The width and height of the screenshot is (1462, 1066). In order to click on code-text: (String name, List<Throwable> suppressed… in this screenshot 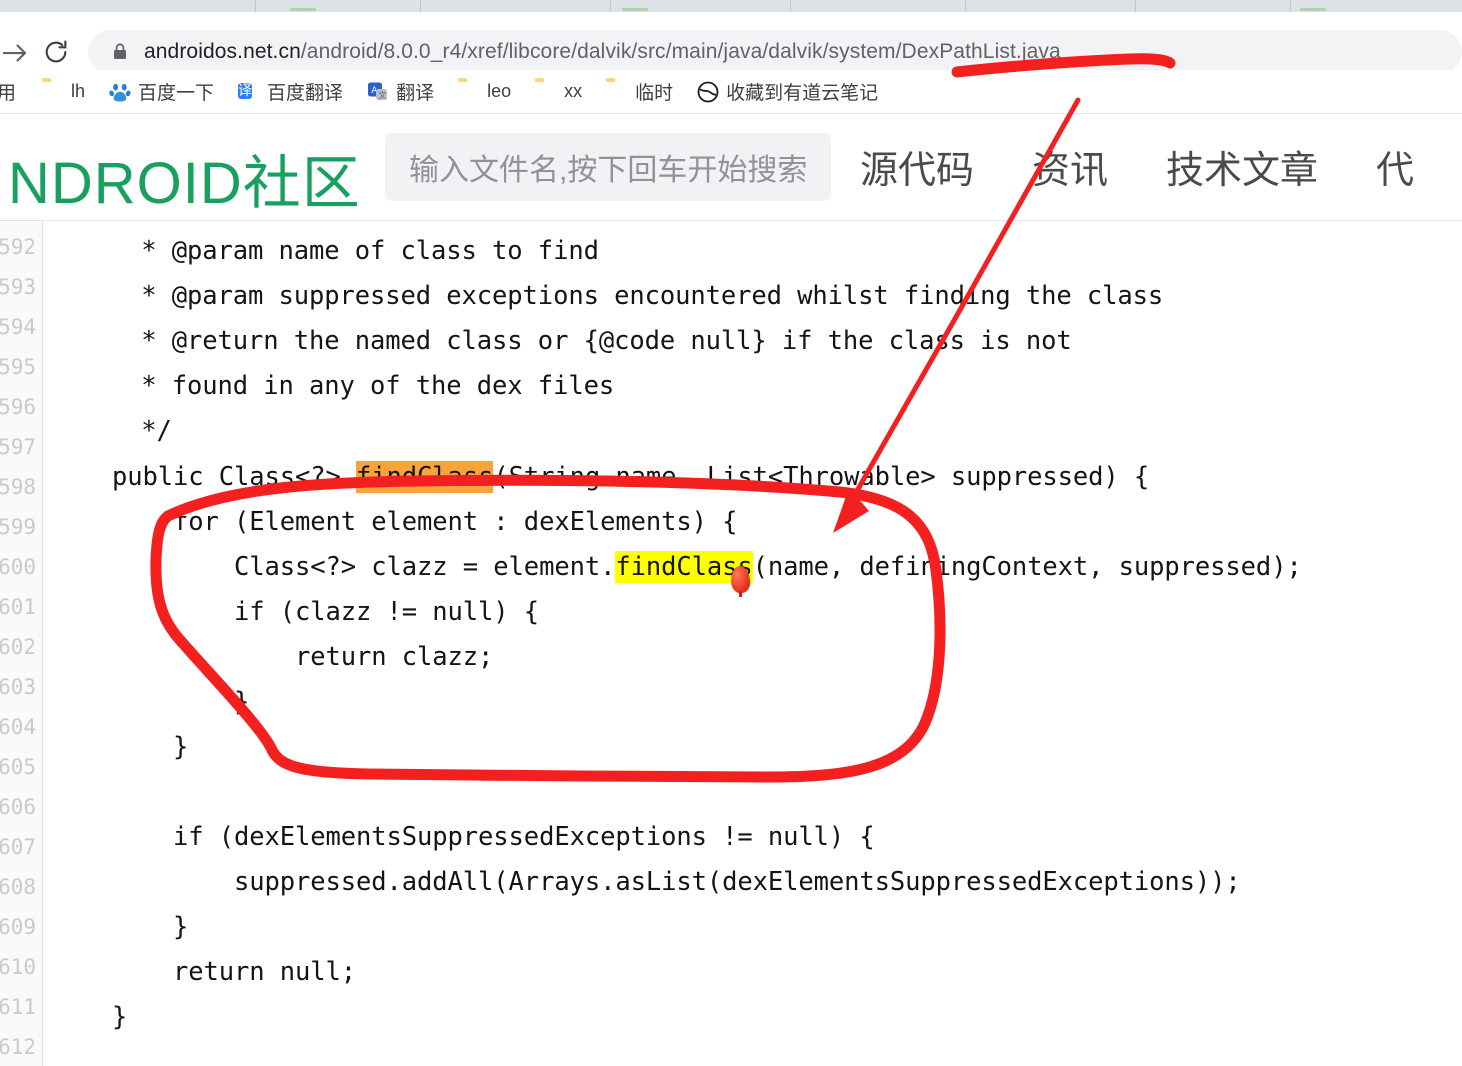, I will do `click(821, 477)`.